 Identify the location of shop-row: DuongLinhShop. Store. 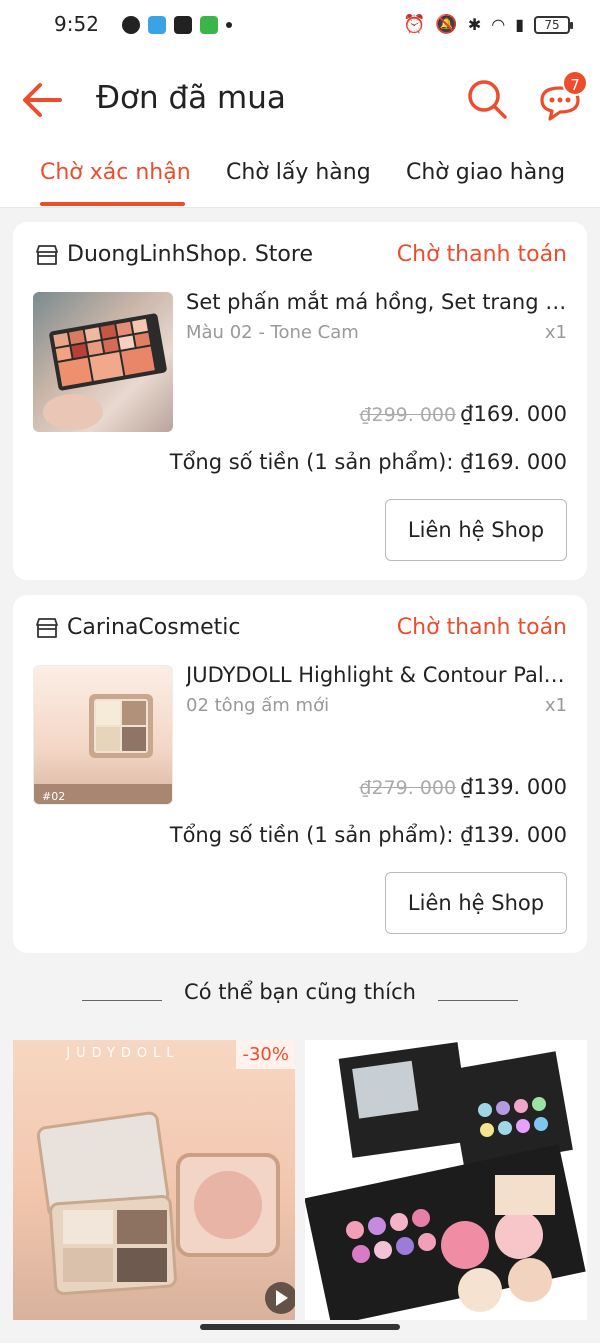
(174, 254).